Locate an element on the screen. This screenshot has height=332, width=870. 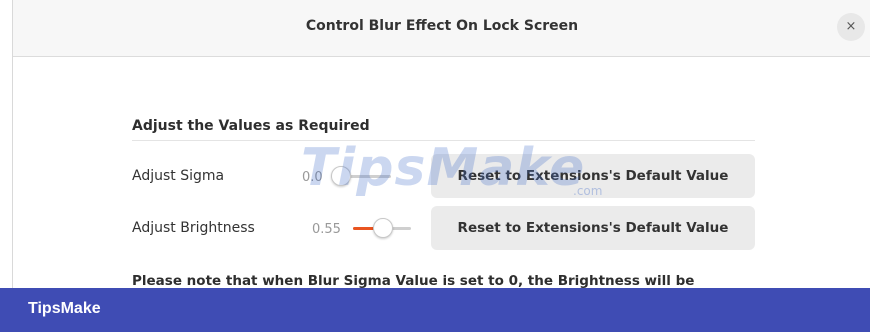
brightness-slider-knob is located at coordinates (383, 228).